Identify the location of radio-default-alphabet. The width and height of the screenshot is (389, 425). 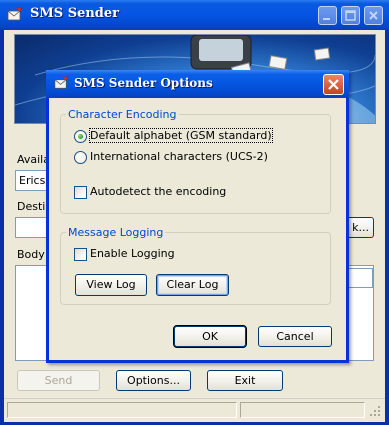
(80, 136).